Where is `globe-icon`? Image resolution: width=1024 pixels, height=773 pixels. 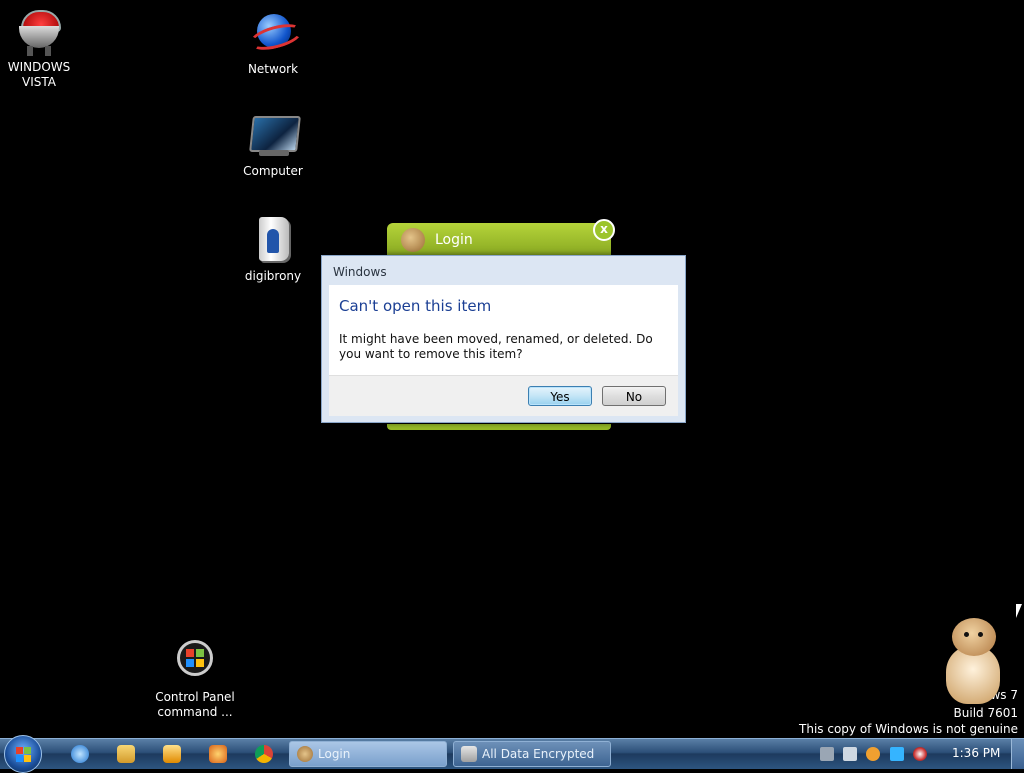 globe-icon is located at coordinates (276, 34).